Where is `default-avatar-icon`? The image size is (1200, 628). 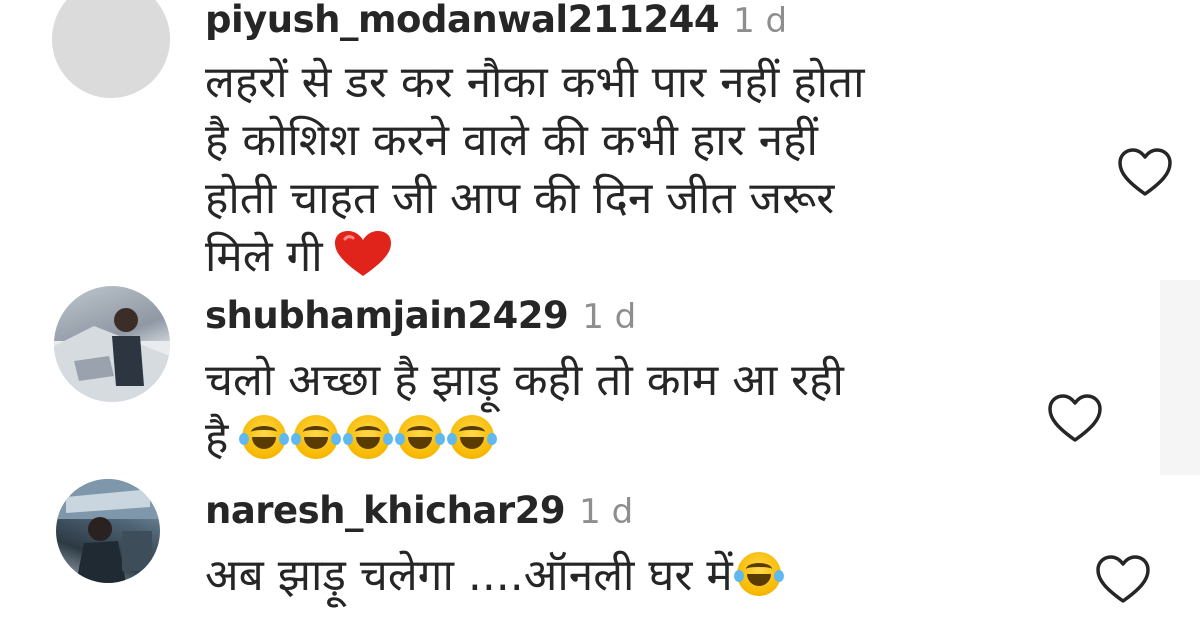 default-avatar-icon is located at coordinates (111, 49).